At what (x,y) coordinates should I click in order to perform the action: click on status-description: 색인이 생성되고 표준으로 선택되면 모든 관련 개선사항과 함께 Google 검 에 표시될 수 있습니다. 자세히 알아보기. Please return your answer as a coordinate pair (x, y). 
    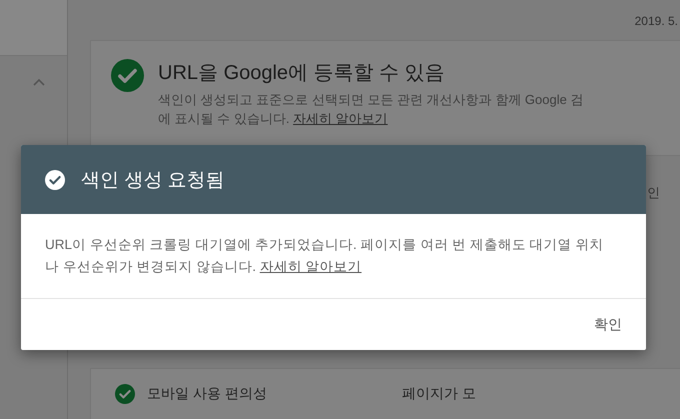
    Looking at the image, I should click on (371, 109).